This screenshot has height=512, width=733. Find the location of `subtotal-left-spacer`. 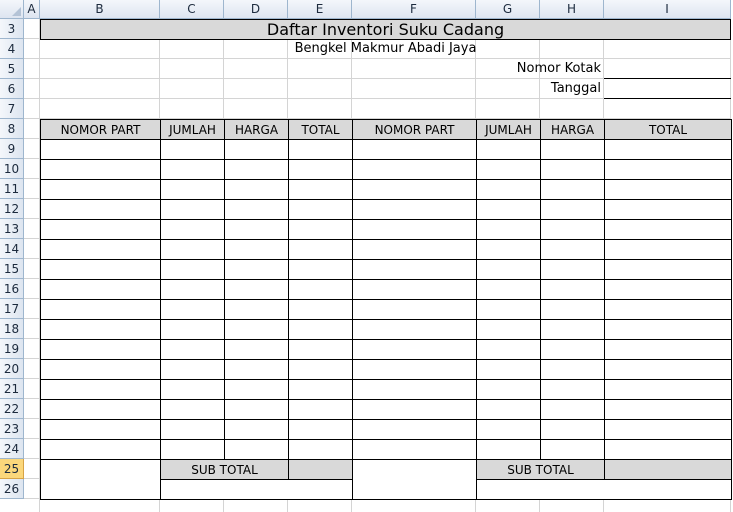

subtotal-left-spacer is located at coordinates (100, 479).